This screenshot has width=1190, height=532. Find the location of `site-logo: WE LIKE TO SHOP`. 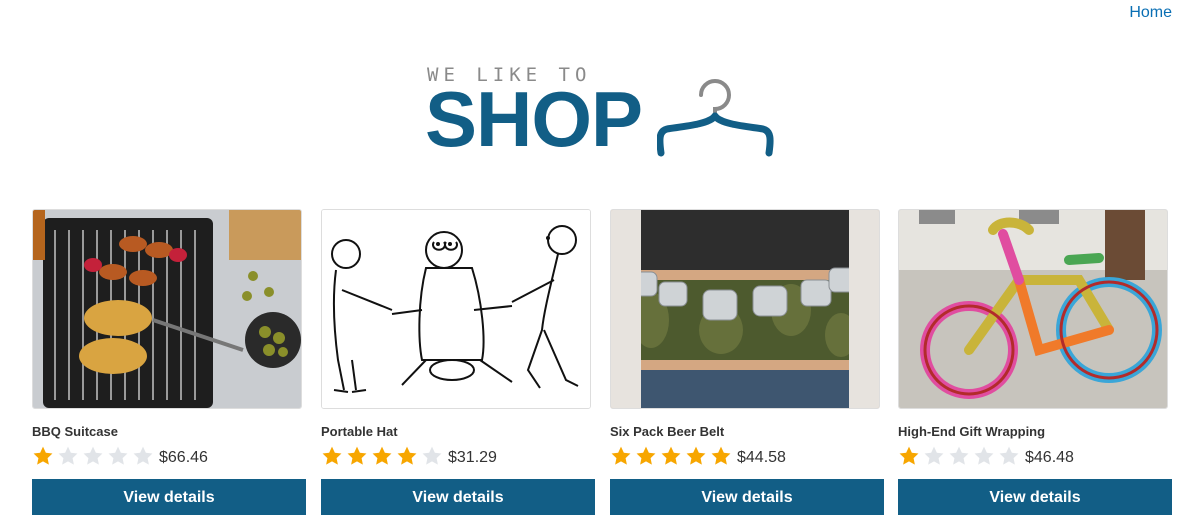

site-logo: WE LIKE TO SHOP is located at coordinates (605, 112).